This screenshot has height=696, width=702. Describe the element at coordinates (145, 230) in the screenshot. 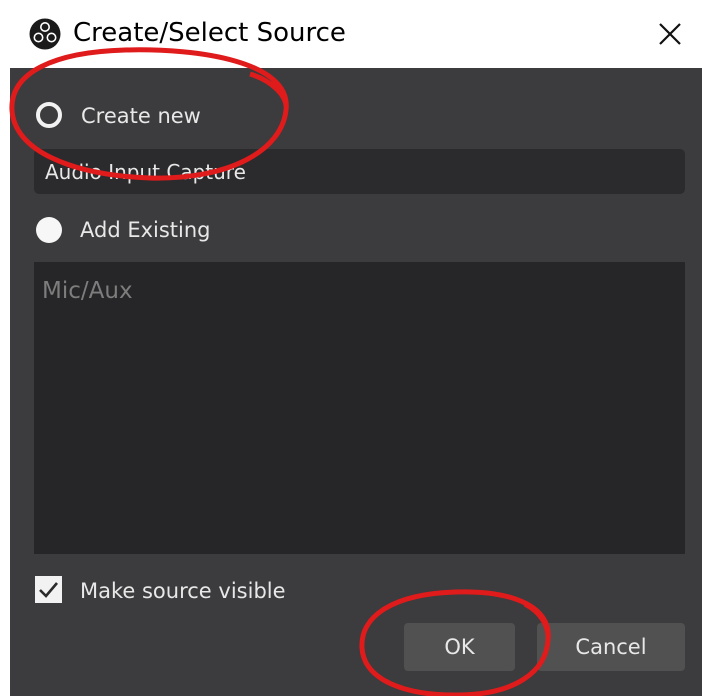

I see `add-existing-label: Add Existing` at that location.